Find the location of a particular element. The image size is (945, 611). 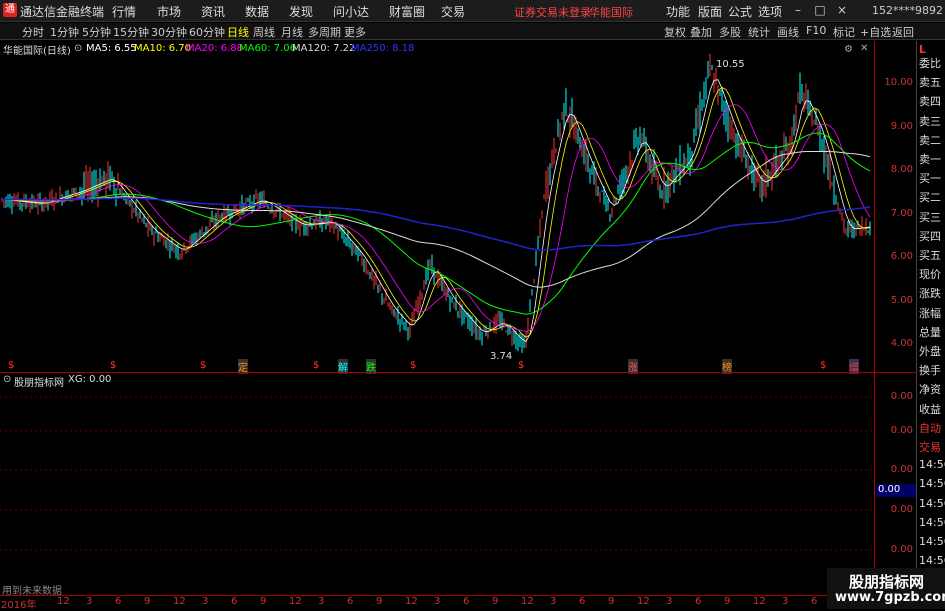

tab-60min: 60分钟 is located at coordinates (207, 32).